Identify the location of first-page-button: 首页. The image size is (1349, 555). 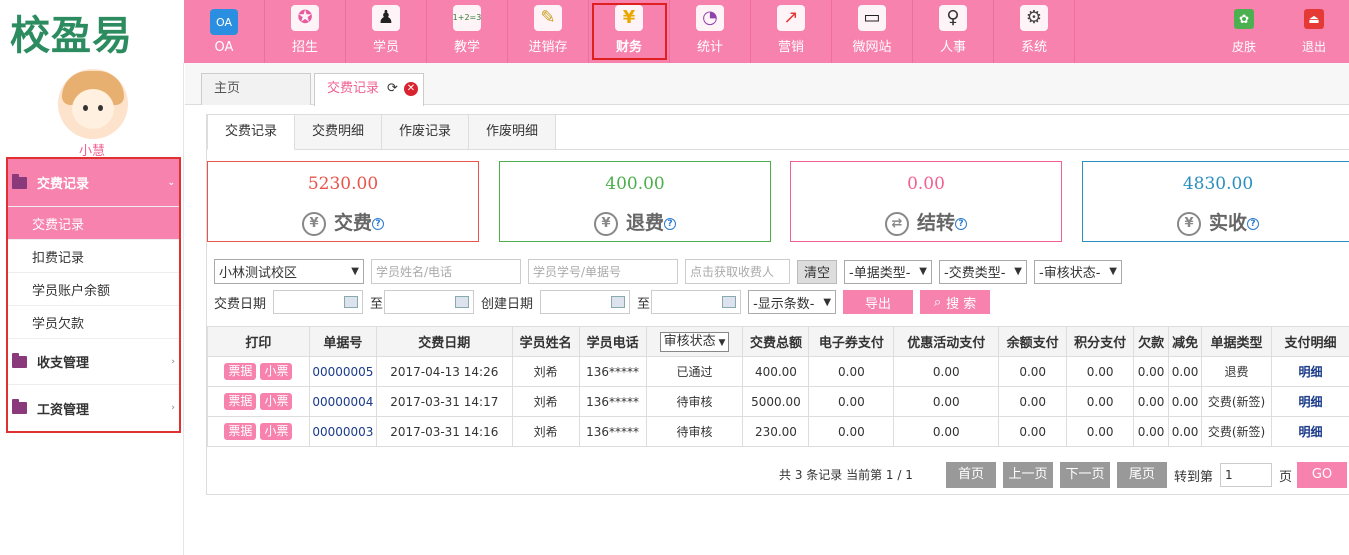
(971, 475).